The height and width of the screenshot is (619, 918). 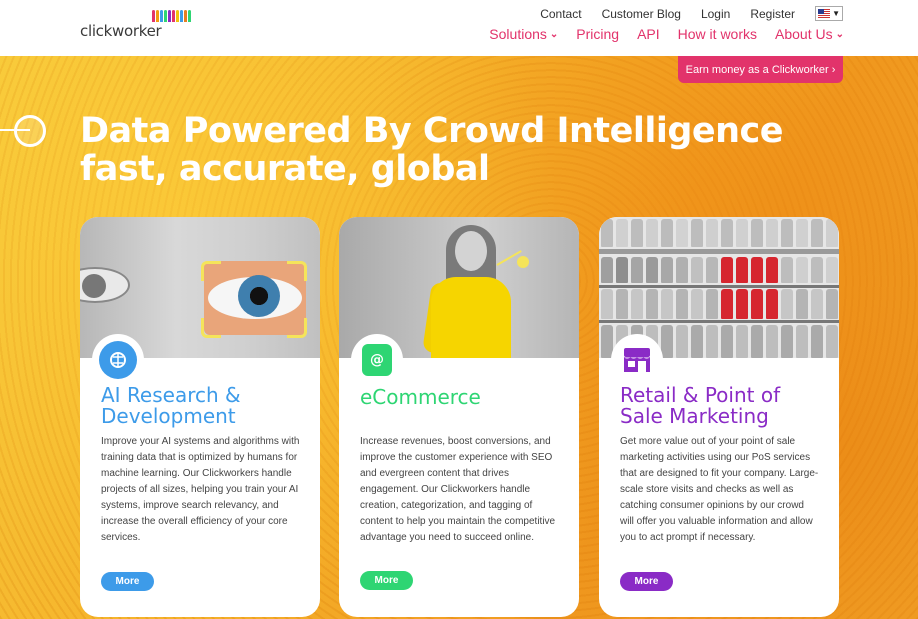 I want to click on nav-how-it-works-label: How it works, so click(x=717, y=34).